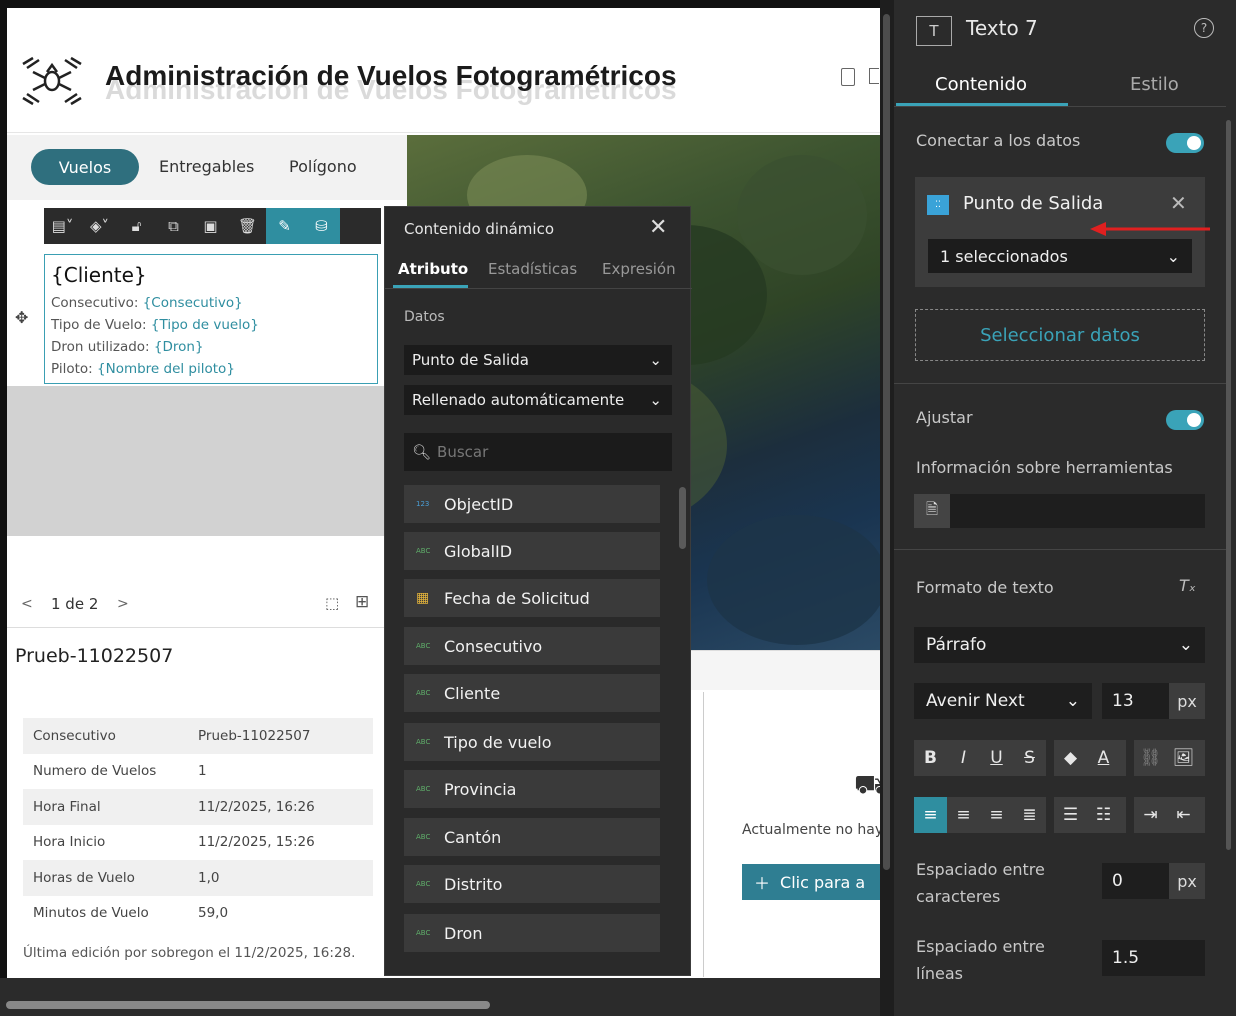  Describe the element at coordinates (532, 933) in the screenshot. I see `field-item: ABC Dron` at that location.